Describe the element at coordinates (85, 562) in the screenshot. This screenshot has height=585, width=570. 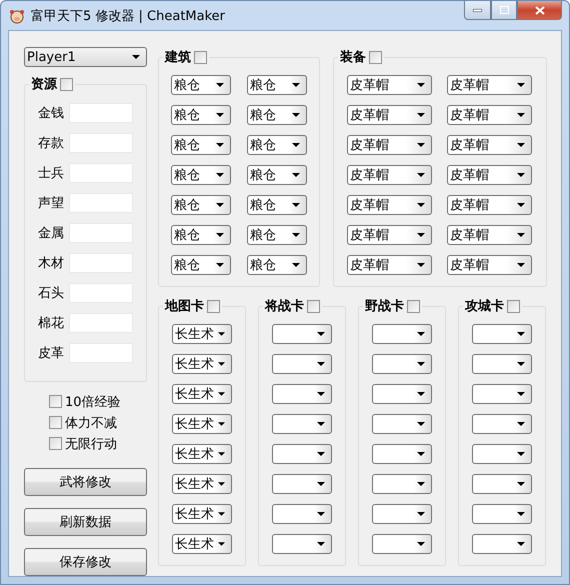
I see `action-button: 保存修改` at that location.